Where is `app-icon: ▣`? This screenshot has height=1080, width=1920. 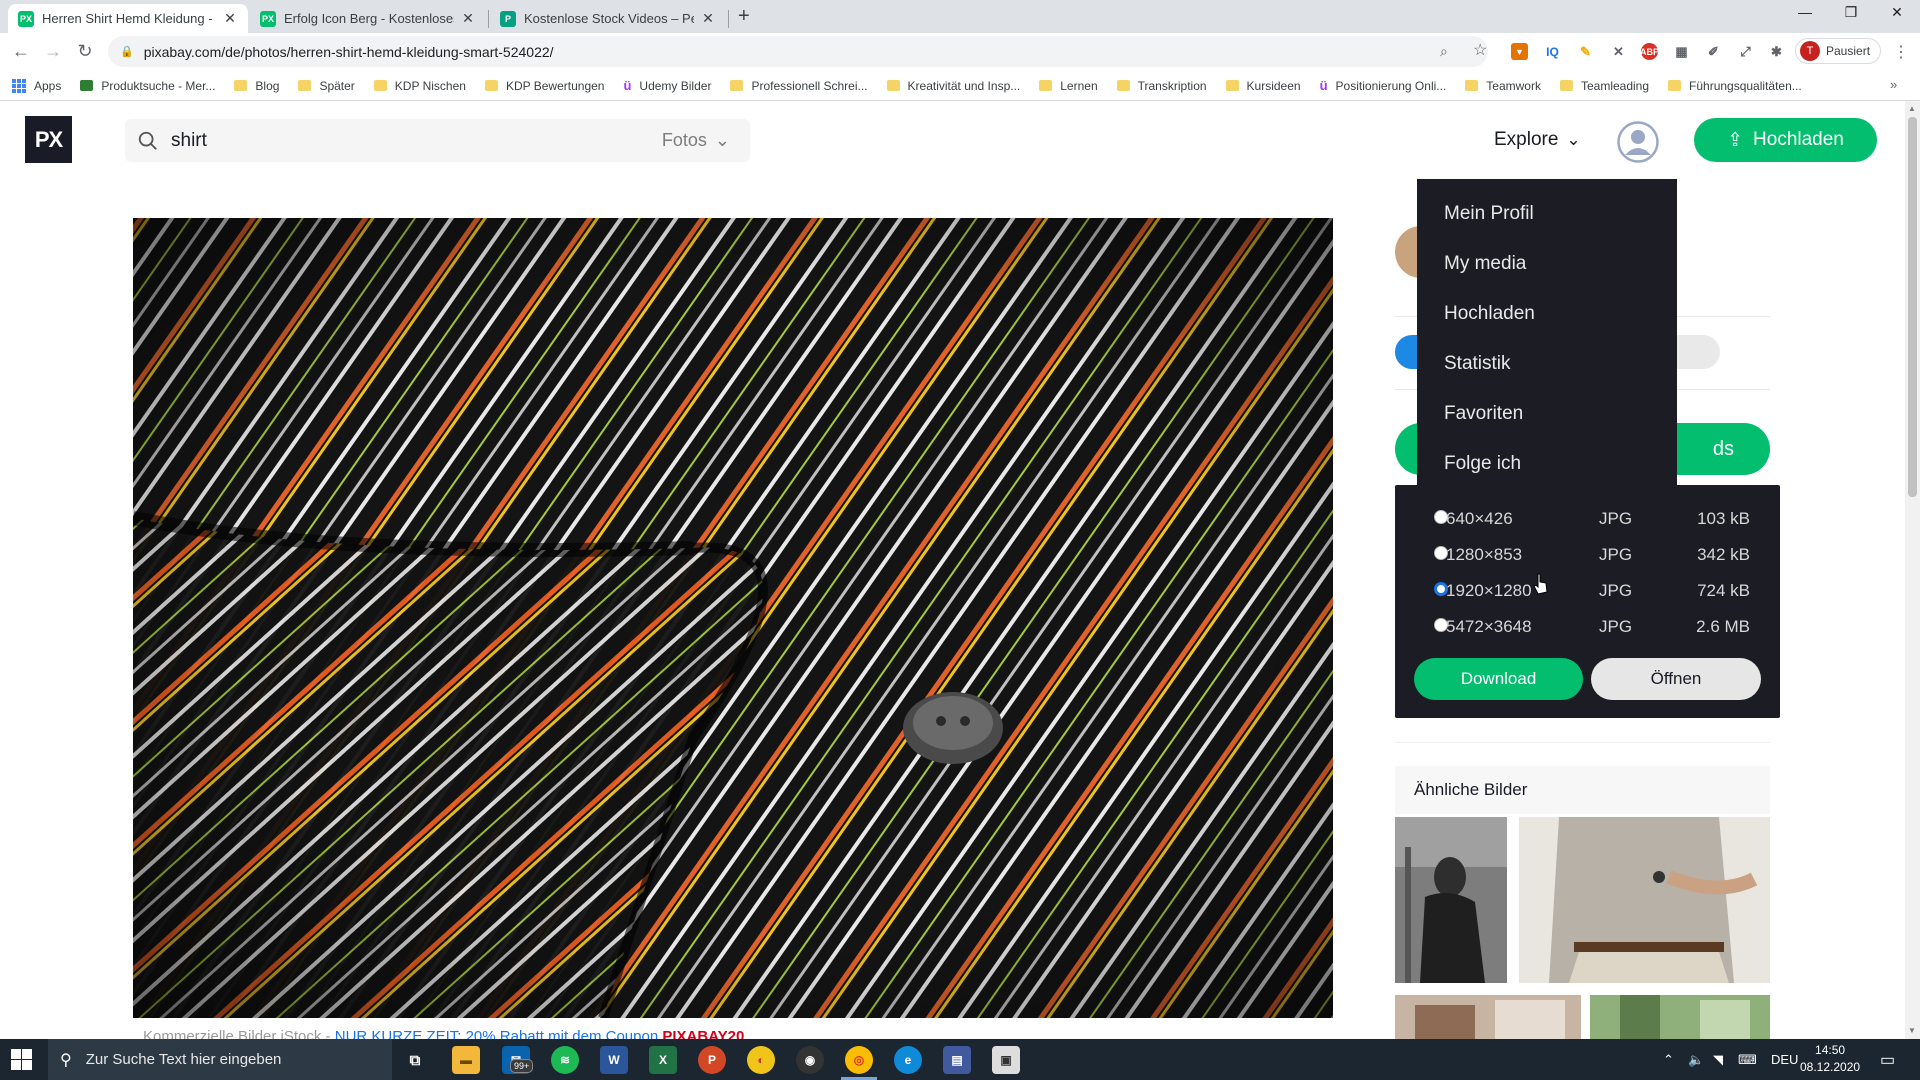
app-icon: ▣ is located at coordinates (1006, 1060).